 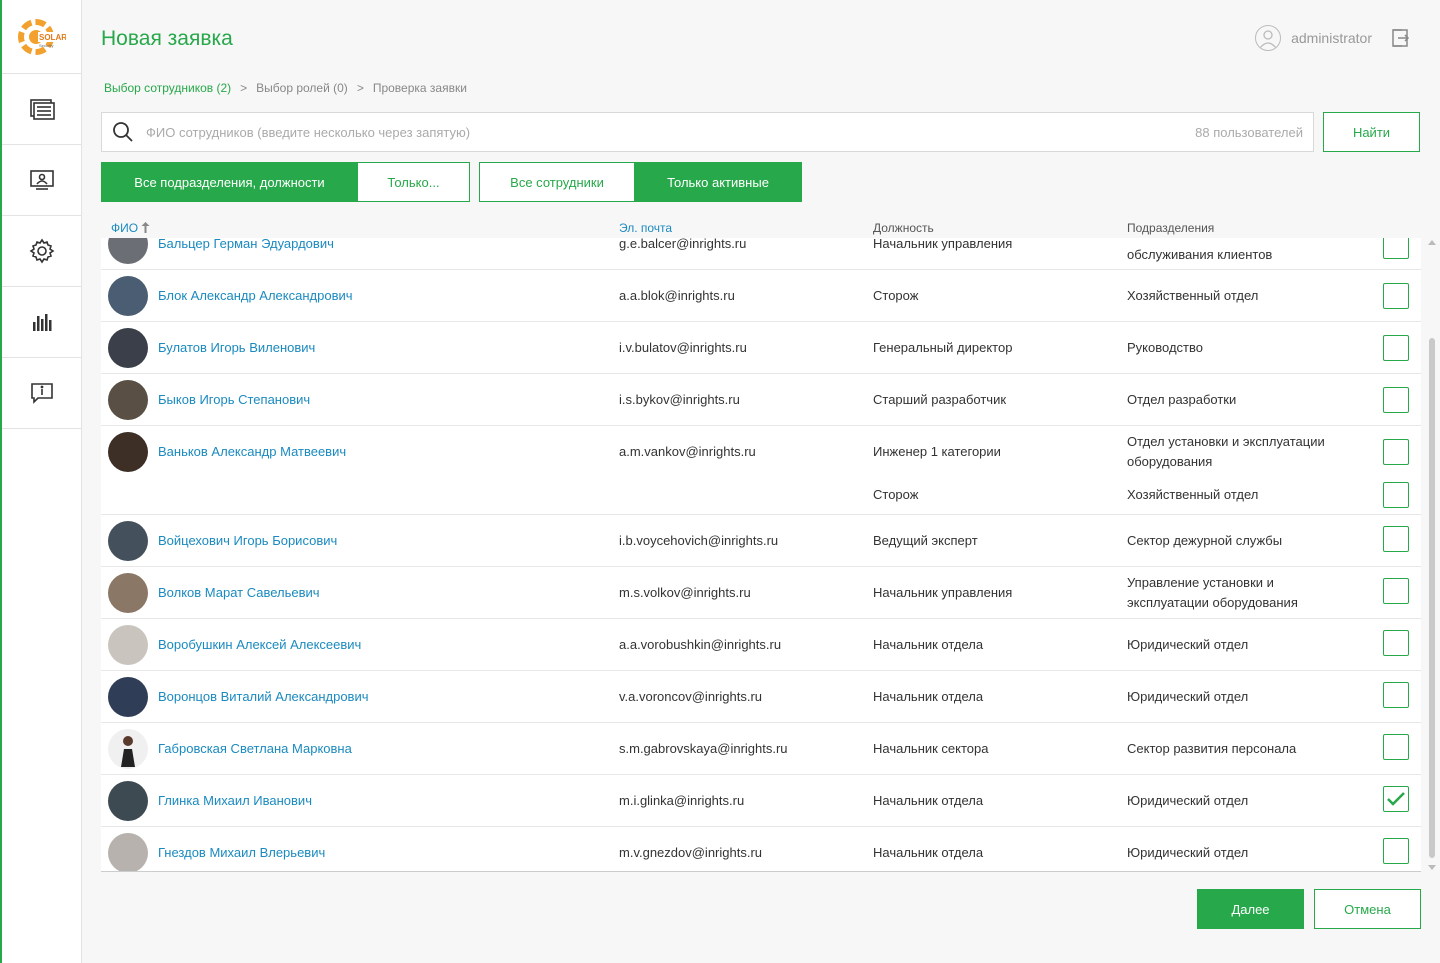 I want to click on chart-icon, so click(x=41, y=322).